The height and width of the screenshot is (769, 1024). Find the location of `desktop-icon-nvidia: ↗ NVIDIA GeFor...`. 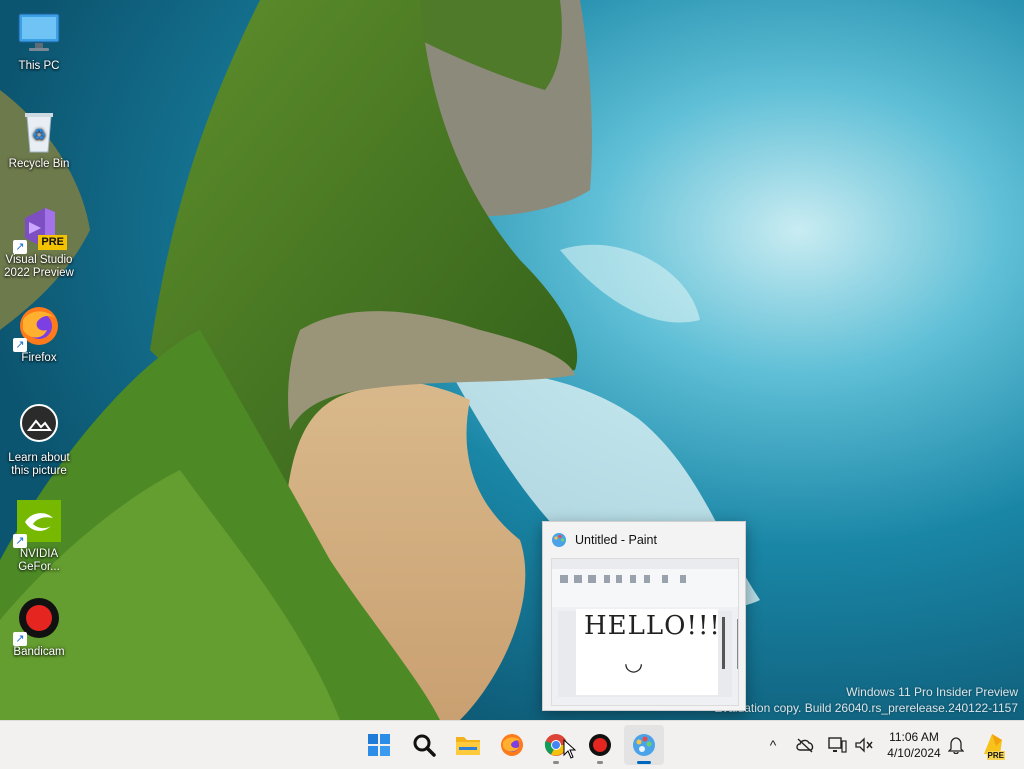

desktop-icon-nvidia: ↗ NVIDIA GeFor... is located at coordinates (39, 536).